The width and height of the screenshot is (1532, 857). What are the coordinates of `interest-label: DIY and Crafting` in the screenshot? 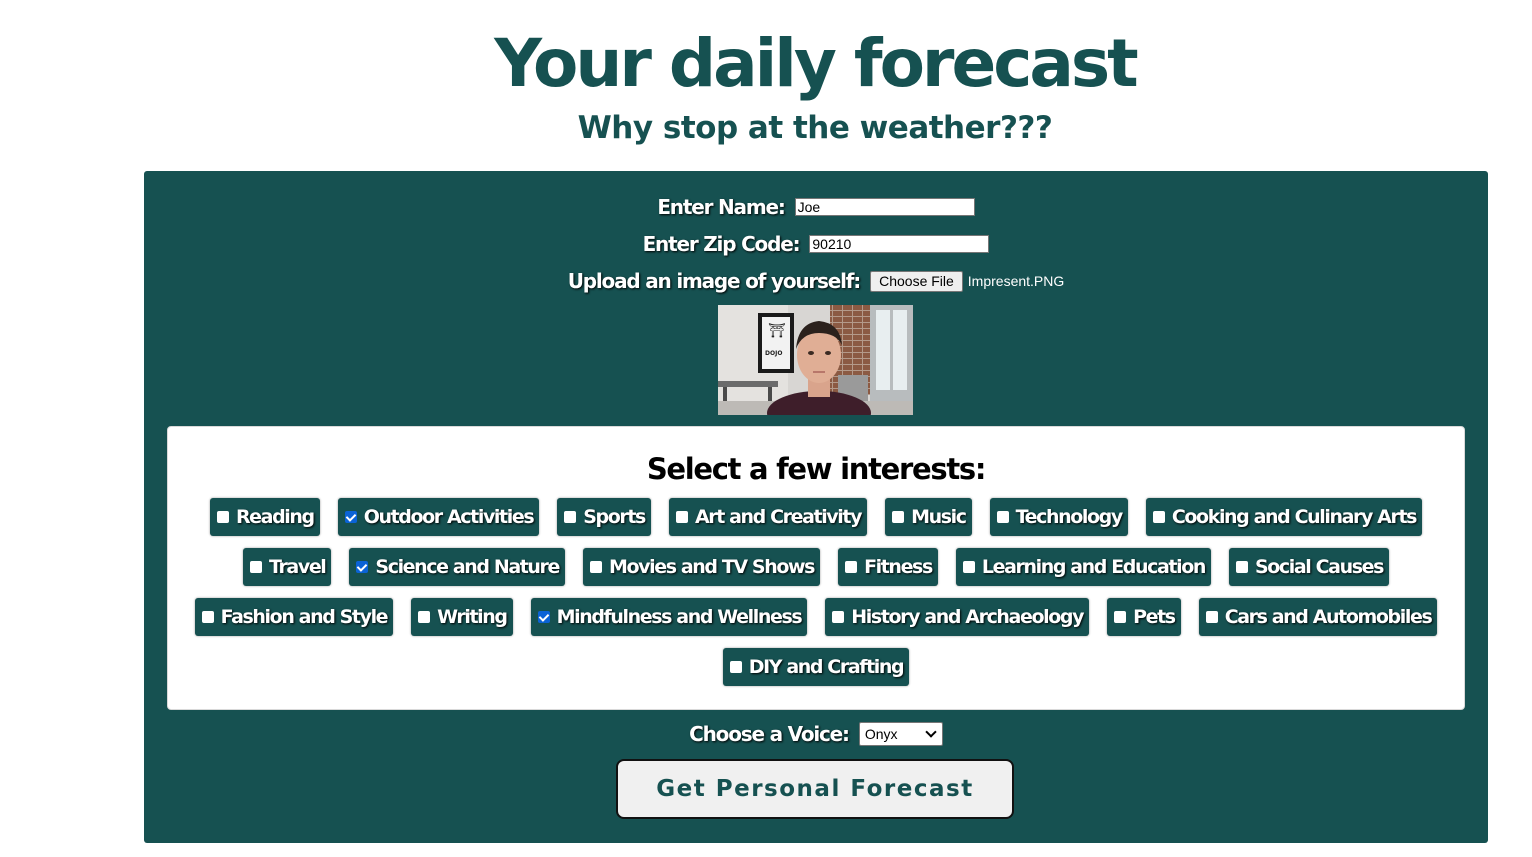 It's located at (826, 667).